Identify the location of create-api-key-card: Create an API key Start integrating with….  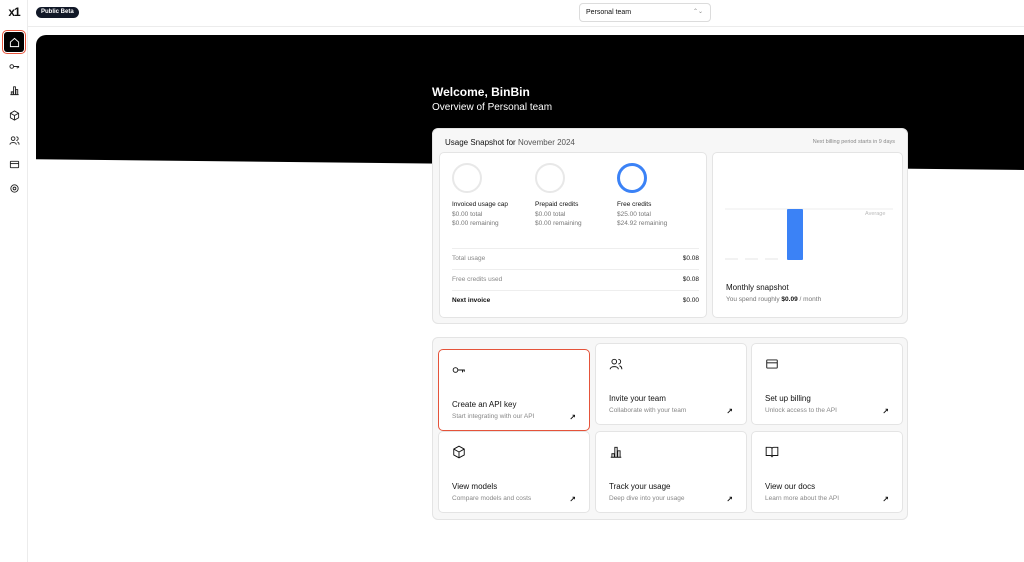
(514, 390).